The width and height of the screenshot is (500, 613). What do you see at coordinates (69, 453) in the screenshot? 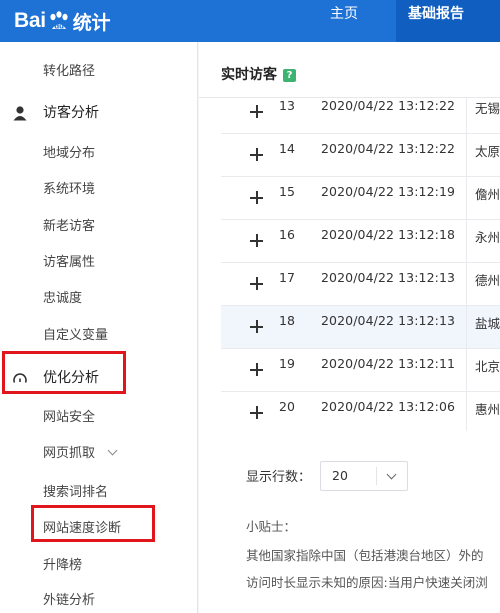
I see `sidebar-item-label: 网页抓取` at bounding box center [69, 453].